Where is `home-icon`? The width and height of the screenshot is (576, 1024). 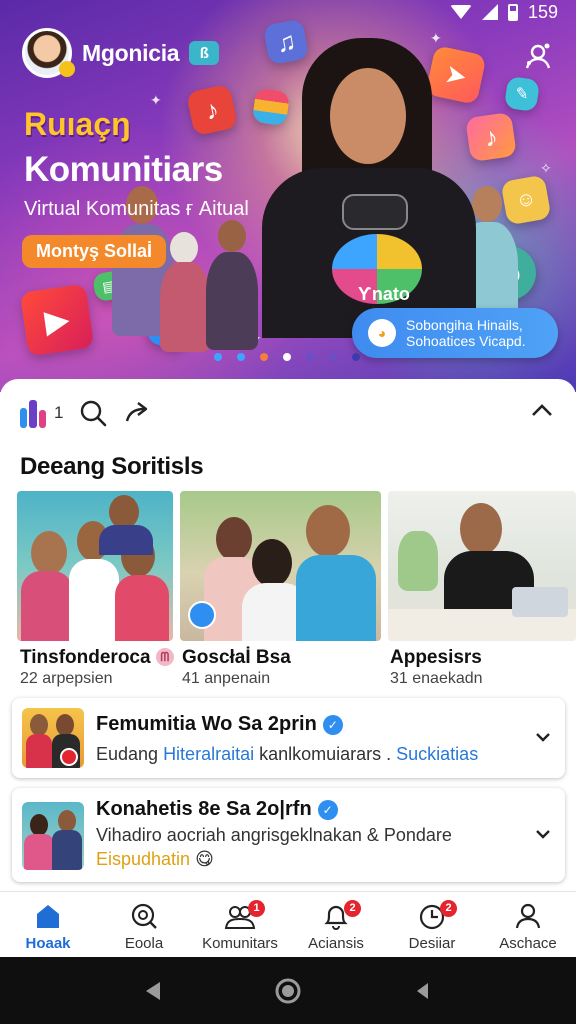
home-icon is located at coordinates (48, 916).